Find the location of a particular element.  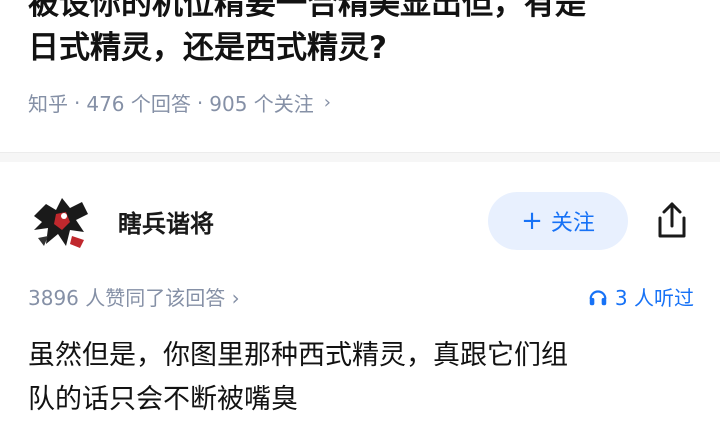

author-name: 瞎兵谐将 is located at coordinates (166, 221).